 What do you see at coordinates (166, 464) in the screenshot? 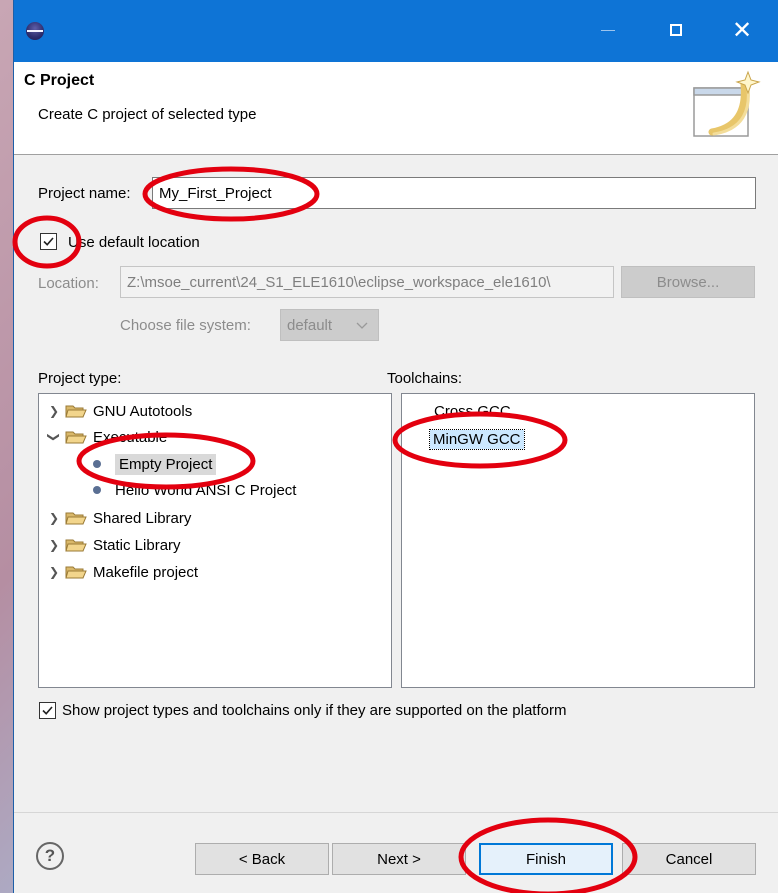
I see `tree-item-label: Empty Project` at bounding box center [166, 464].